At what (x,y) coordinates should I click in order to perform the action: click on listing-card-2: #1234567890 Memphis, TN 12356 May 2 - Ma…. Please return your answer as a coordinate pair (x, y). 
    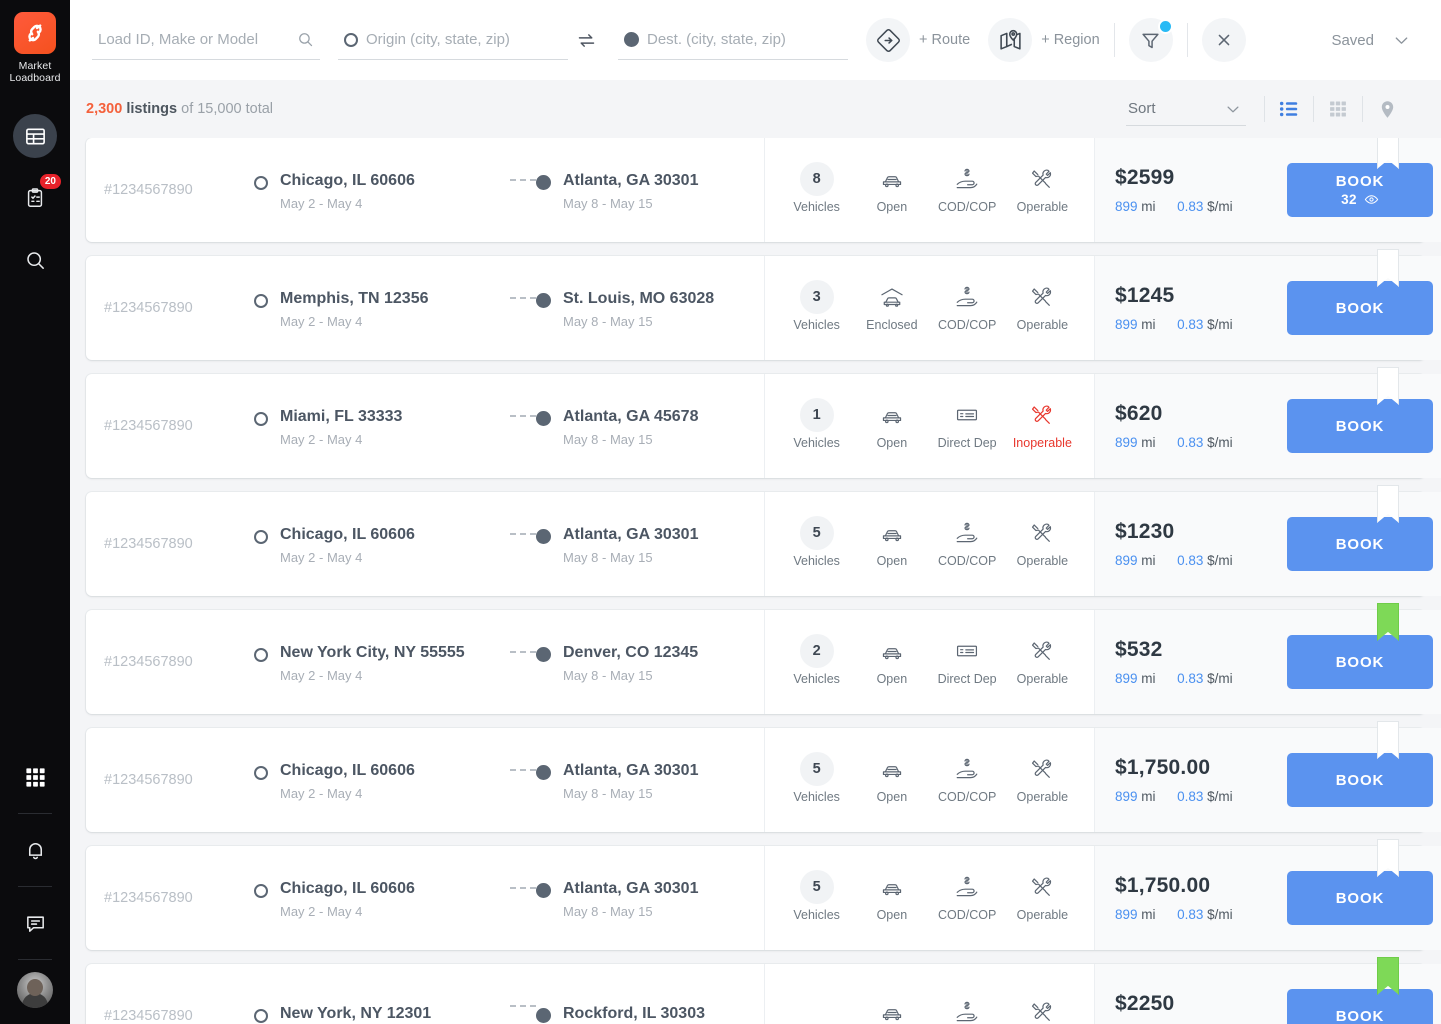
    Looking at the image, I should click on (763, 304).